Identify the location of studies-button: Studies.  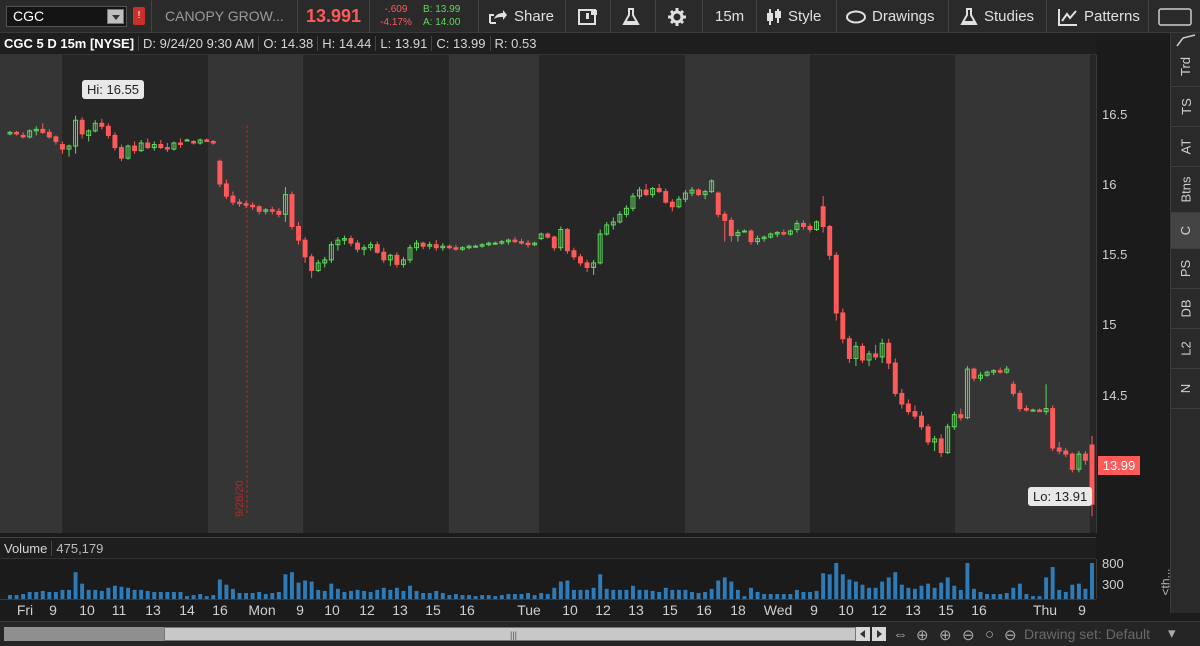
(997, 16).